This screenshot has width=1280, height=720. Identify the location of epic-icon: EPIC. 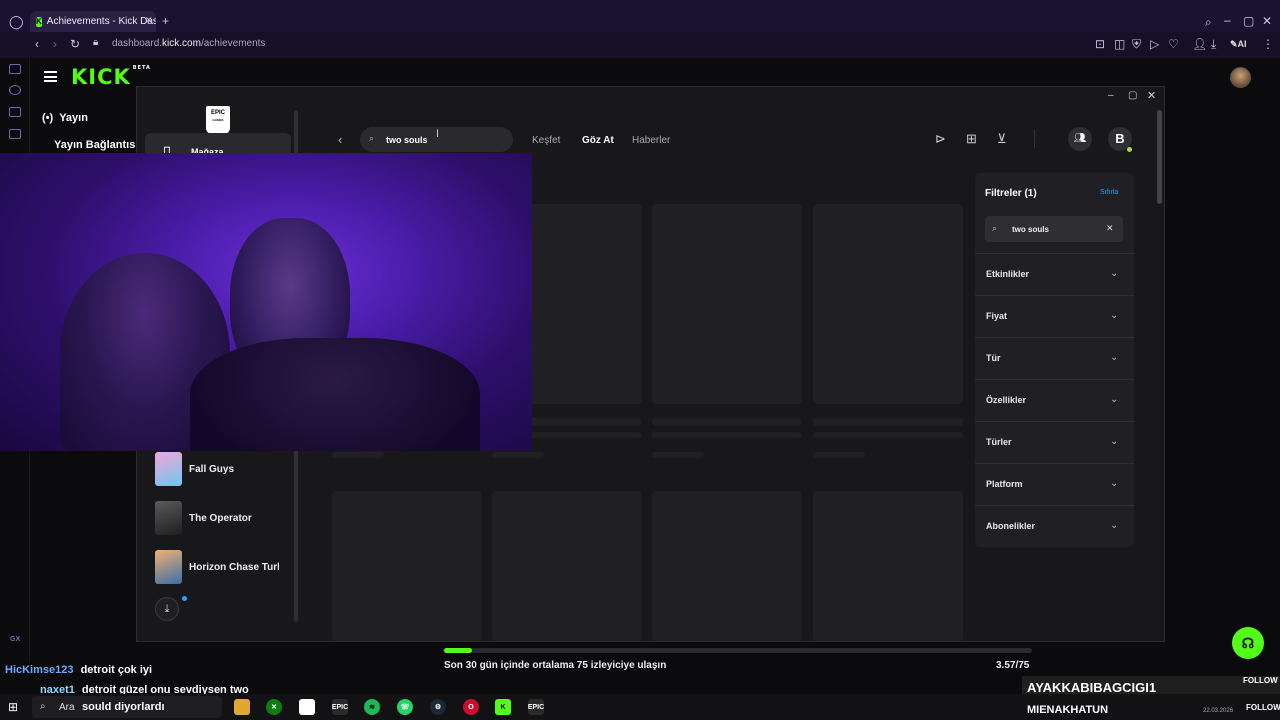
(340, 707).